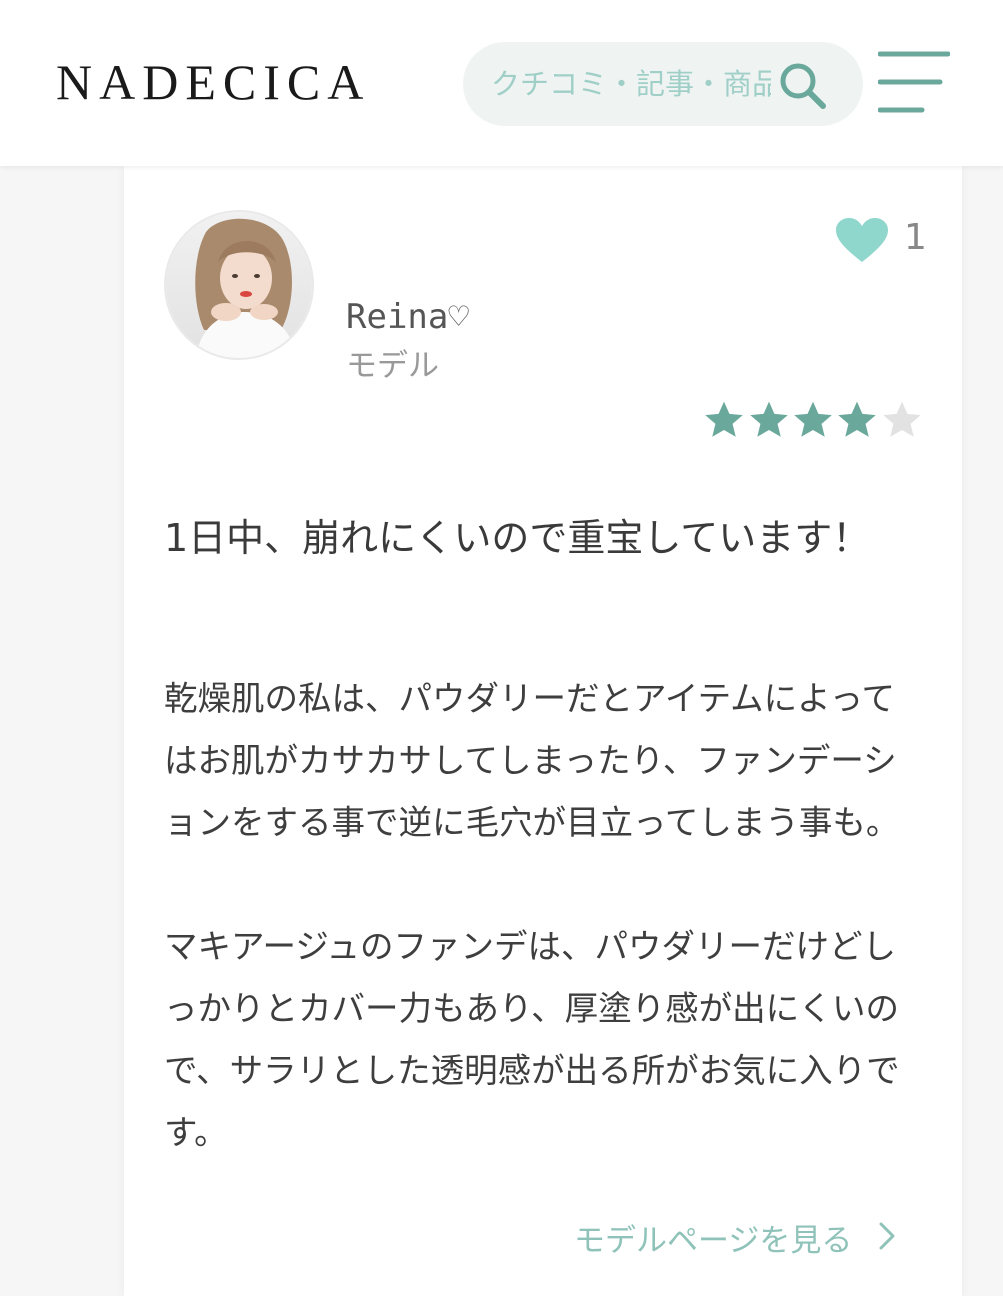  What do you see at coordinates (862, 241) in the screenshot?
I see `heart-icon` at bounding box center [862, 241].